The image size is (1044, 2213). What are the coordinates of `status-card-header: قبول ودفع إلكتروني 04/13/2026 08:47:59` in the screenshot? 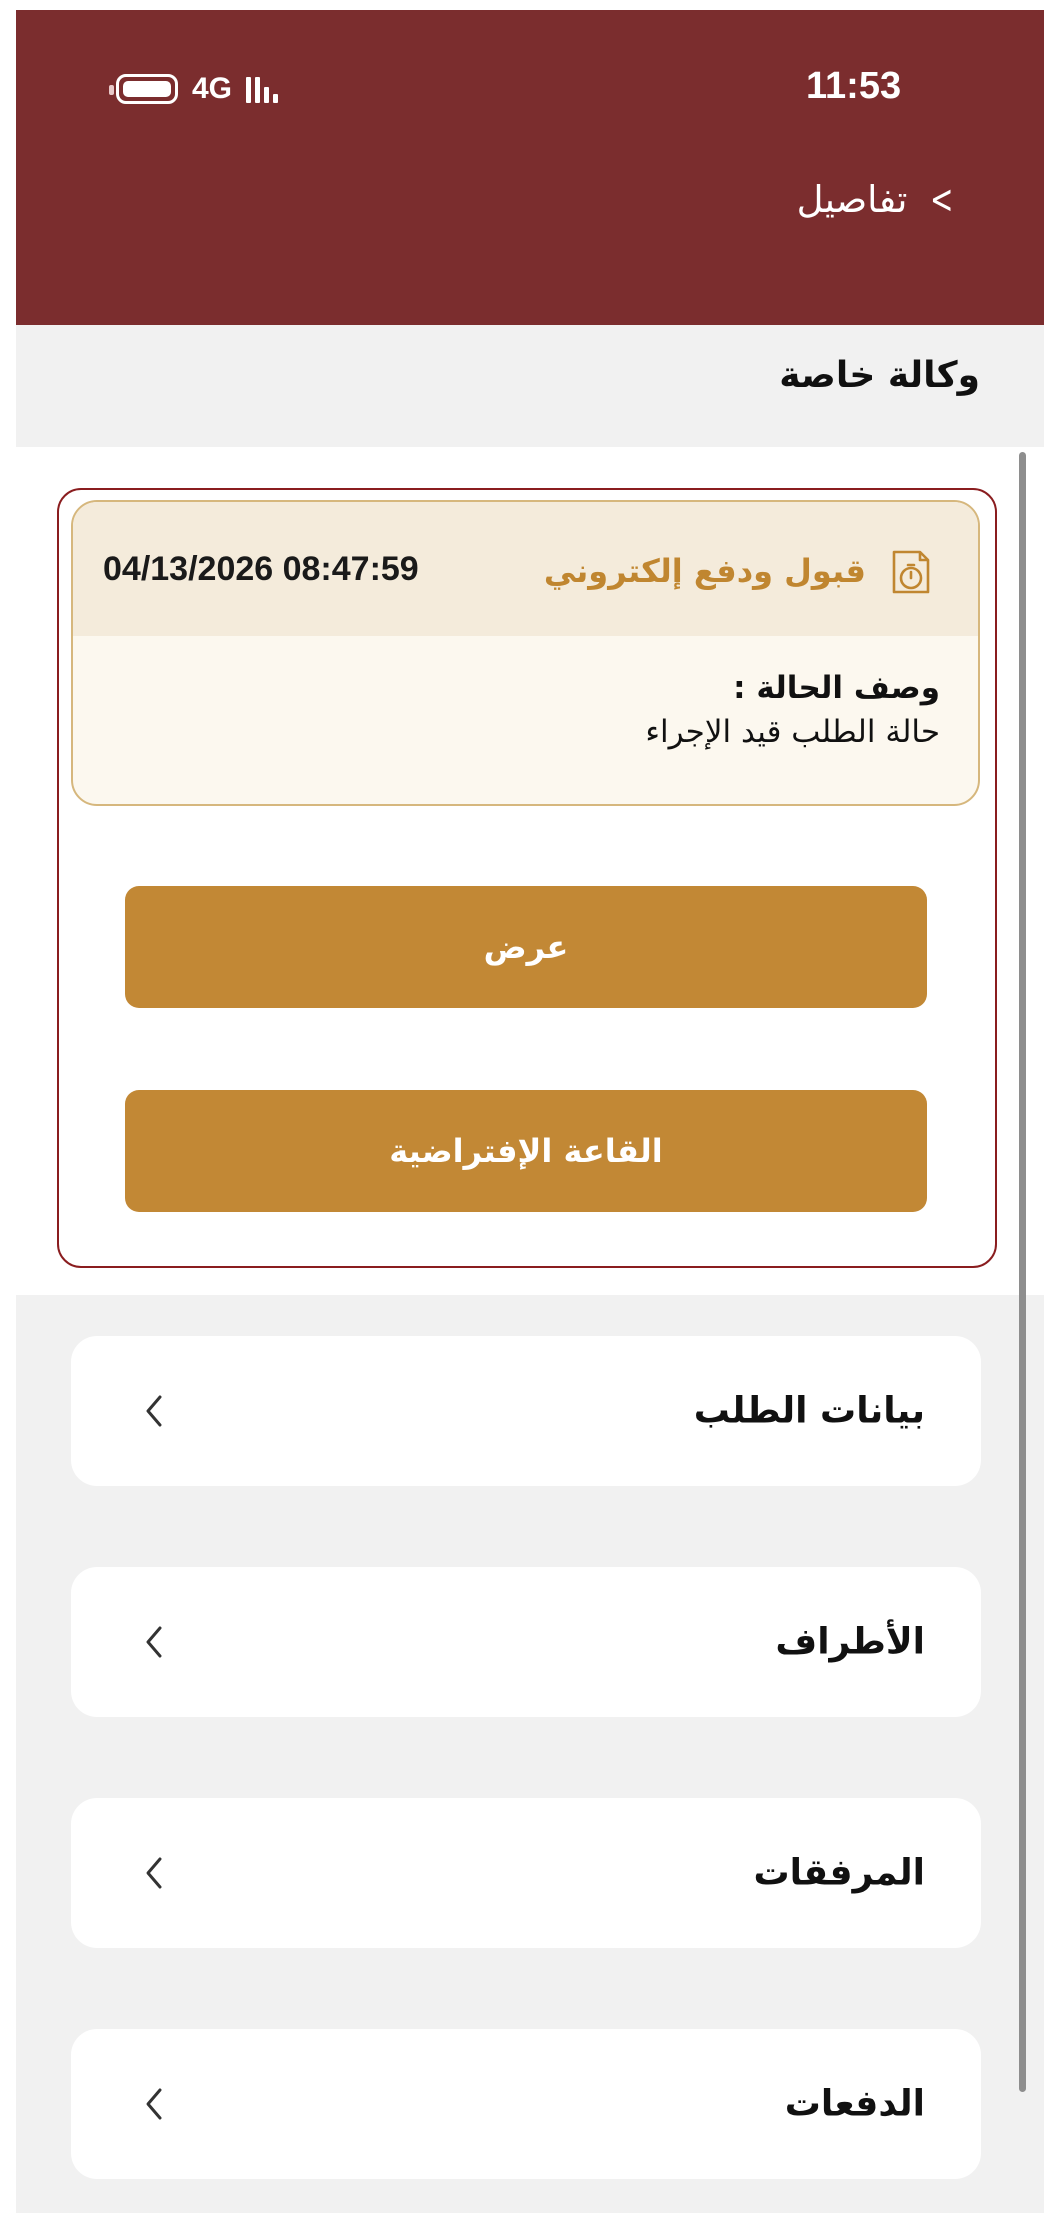 It's located at (525, 569).